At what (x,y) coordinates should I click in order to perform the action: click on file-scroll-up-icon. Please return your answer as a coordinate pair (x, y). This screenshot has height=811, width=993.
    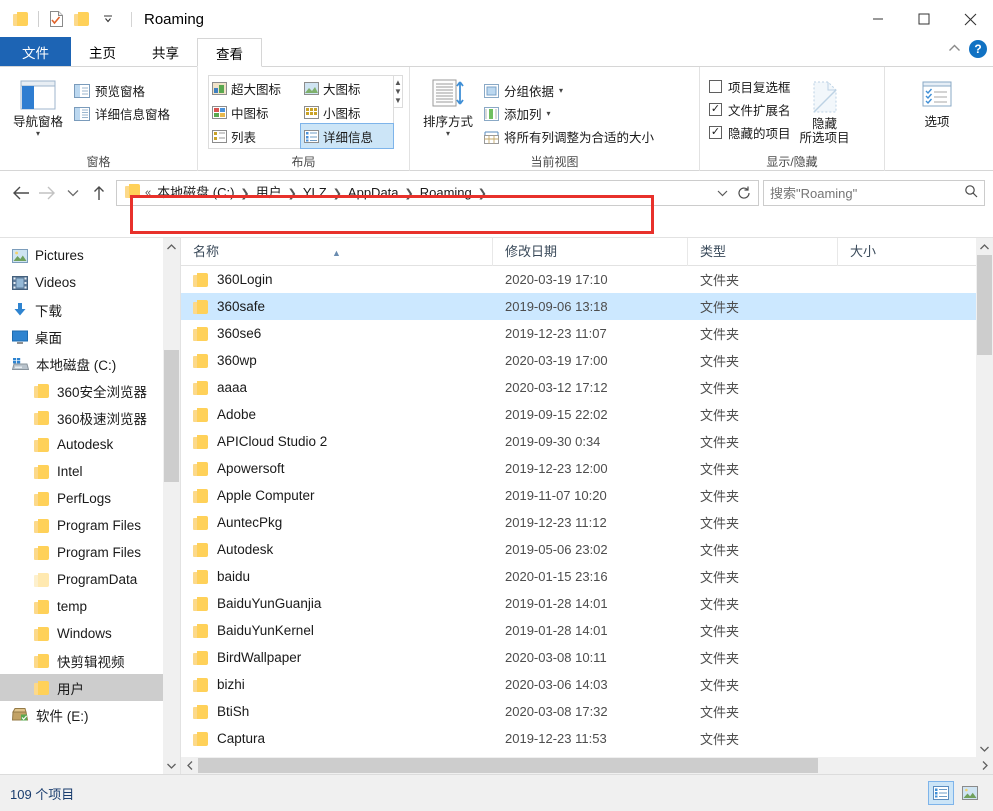
    Looking at the image, I should click on (984, 246).